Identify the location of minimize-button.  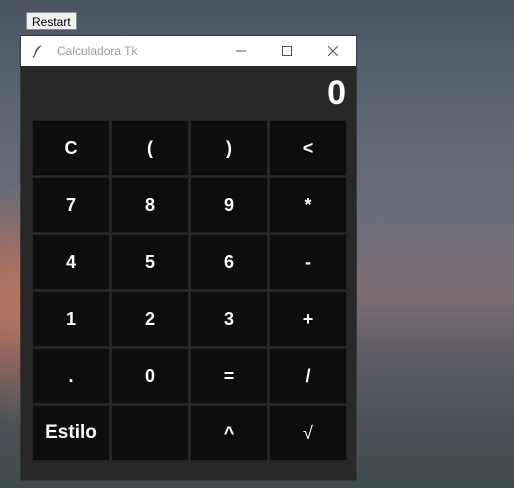
(241, 51).